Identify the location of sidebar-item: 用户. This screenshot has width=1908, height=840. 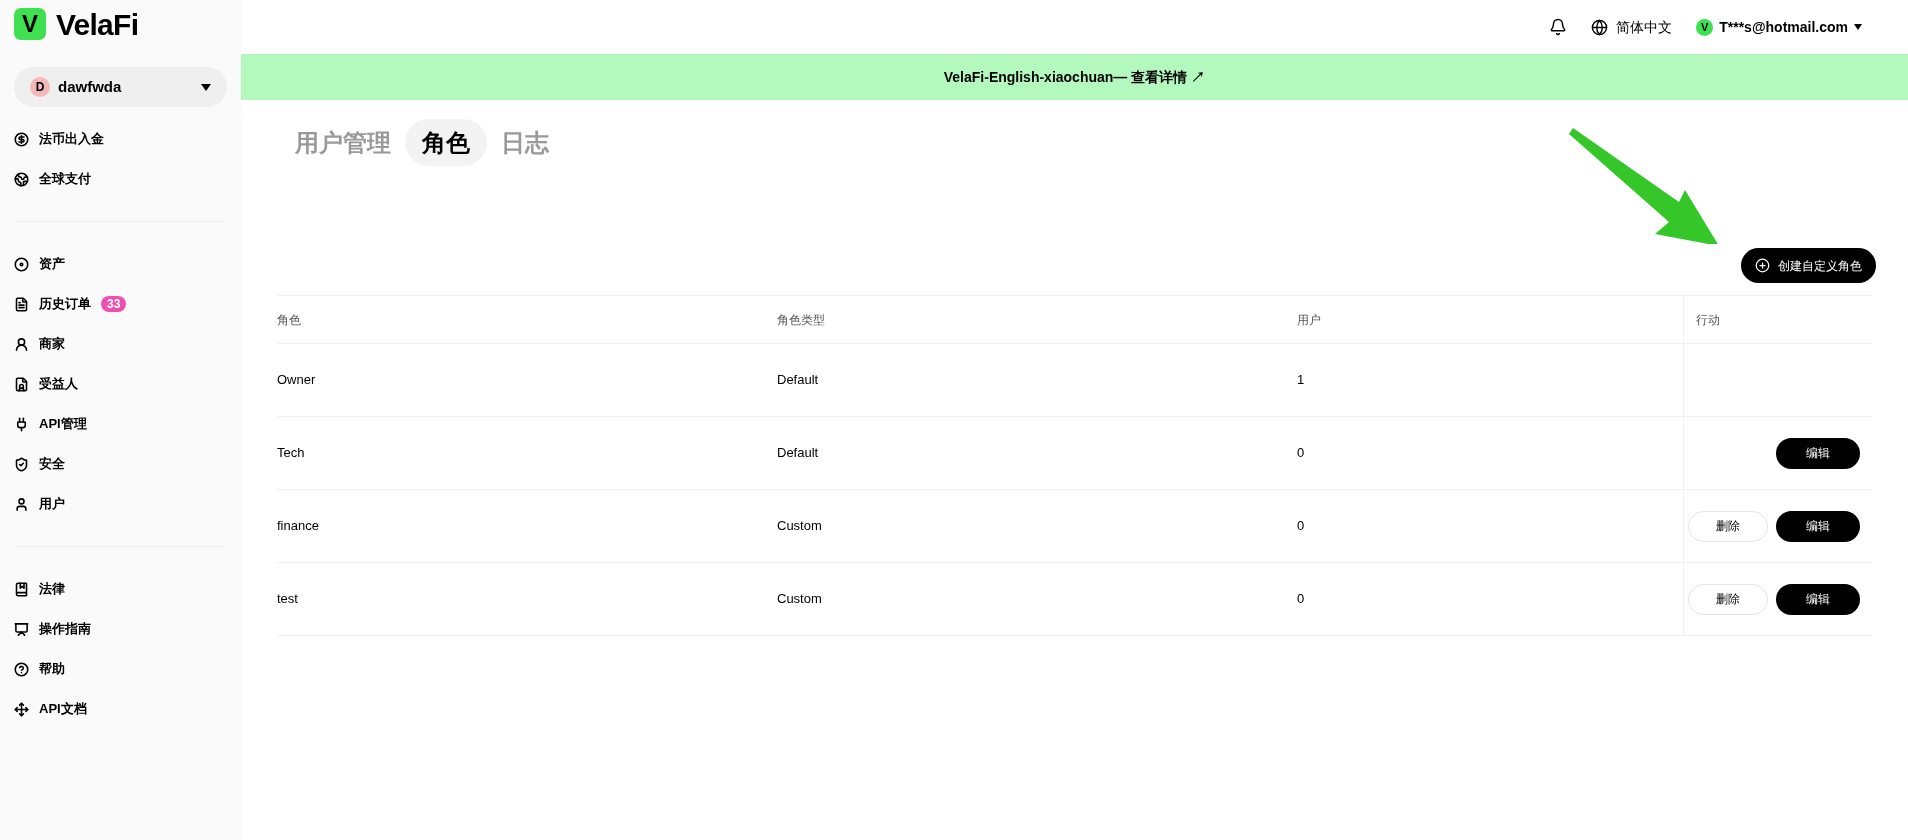
(120, 504).